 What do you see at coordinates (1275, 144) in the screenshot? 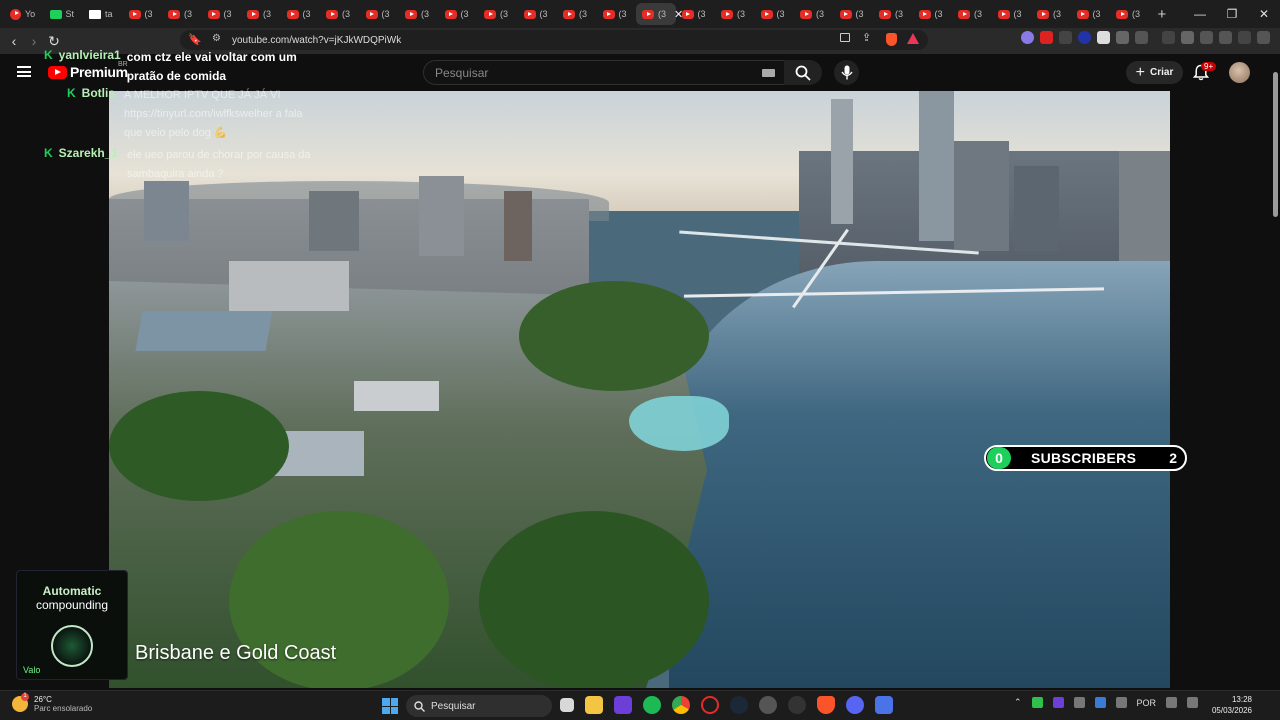
I see `scrollbar-thumb` at bounding box center [1275, 144].